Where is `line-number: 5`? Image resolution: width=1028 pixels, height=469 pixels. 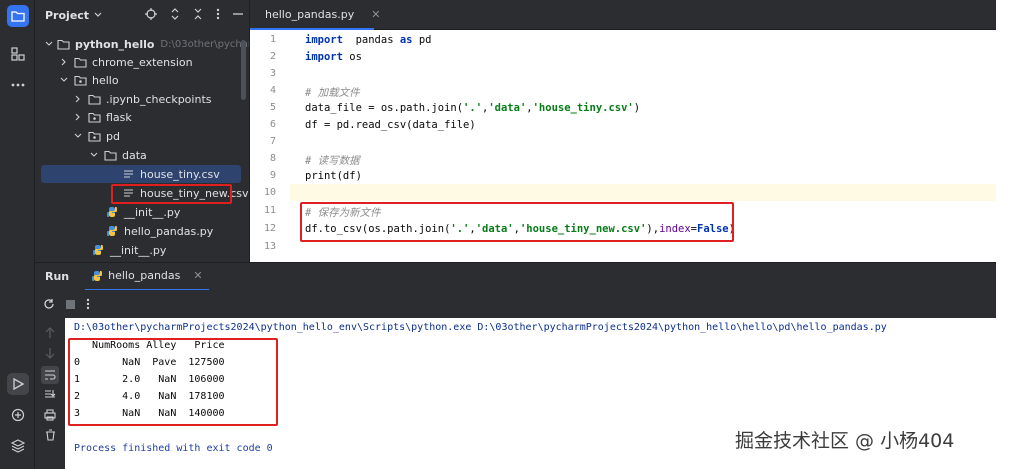
line-number: 5 is located at coordinates (272, 107).